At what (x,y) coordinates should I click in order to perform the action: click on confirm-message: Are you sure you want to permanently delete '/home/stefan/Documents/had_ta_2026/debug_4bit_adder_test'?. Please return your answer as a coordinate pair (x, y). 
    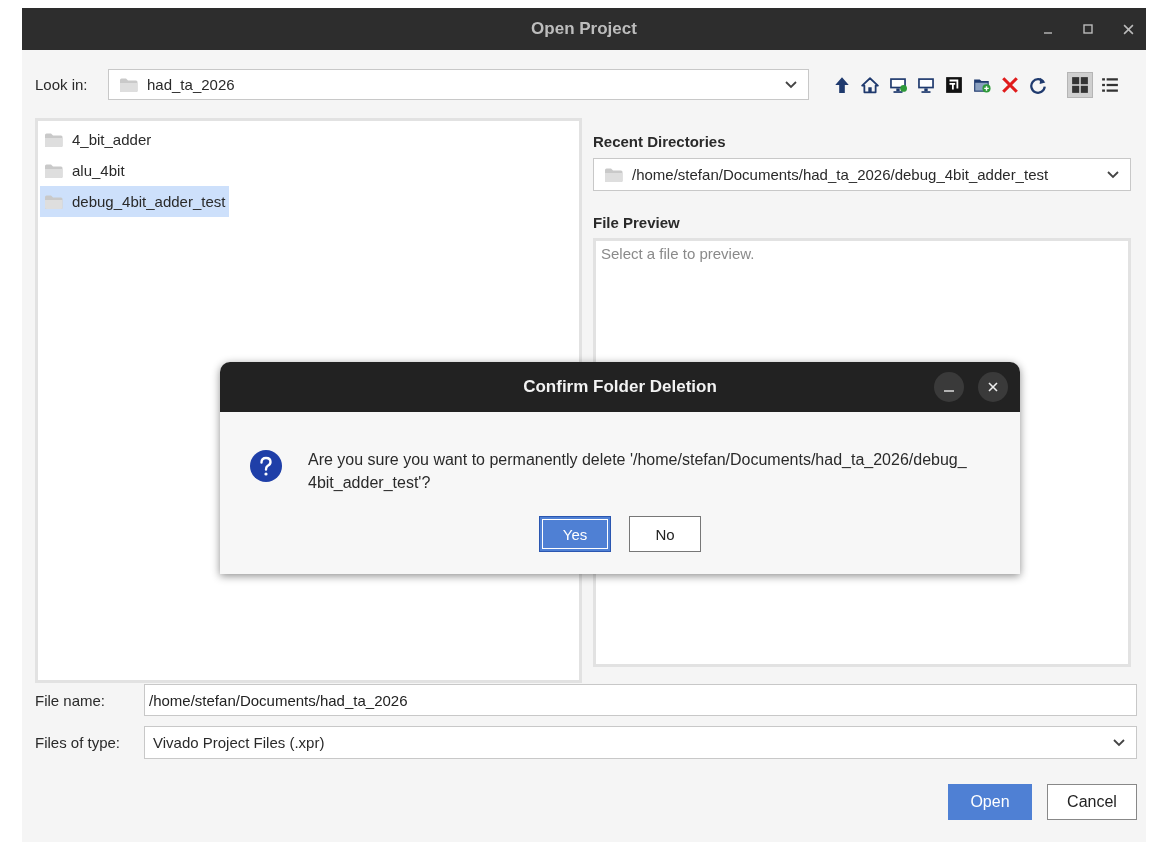
    Looking at the image, I should click on (638, 471).